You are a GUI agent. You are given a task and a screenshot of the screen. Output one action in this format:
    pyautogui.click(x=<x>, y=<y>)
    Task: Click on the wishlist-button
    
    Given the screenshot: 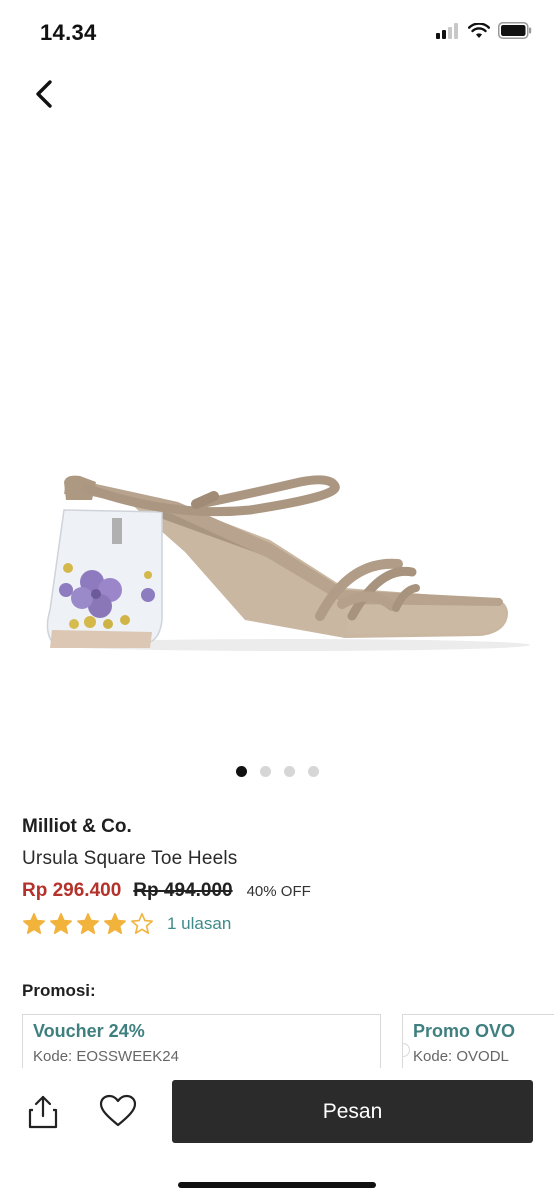 What is the action you would take?
    pyautogui.click(x=118, y=1111)
    